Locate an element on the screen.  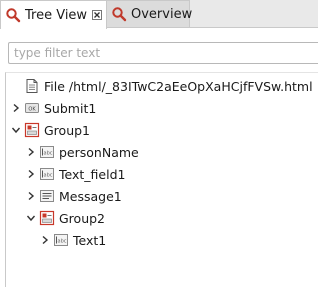
tree-node-label: Text1 is located at coordinates (90, 240).